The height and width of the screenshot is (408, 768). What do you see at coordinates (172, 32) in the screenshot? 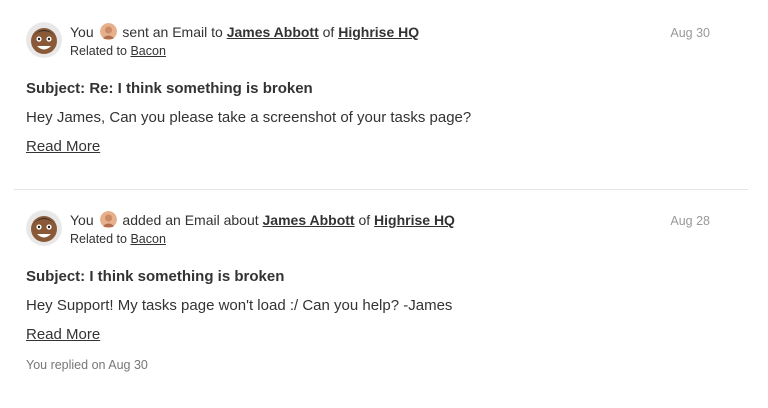
I see `action-text: sent an Email to` at bounding box center [172, 32].